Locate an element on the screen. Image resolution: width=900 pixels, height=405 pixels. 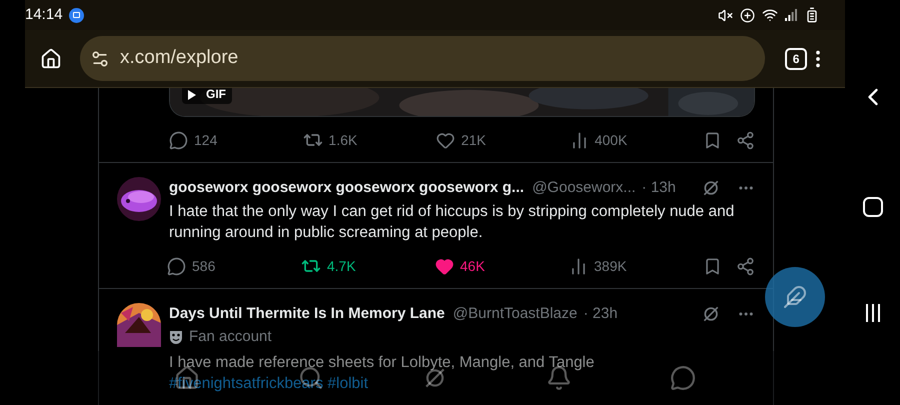
address-bar: x.com/explore is located at coordinates (423, 58).